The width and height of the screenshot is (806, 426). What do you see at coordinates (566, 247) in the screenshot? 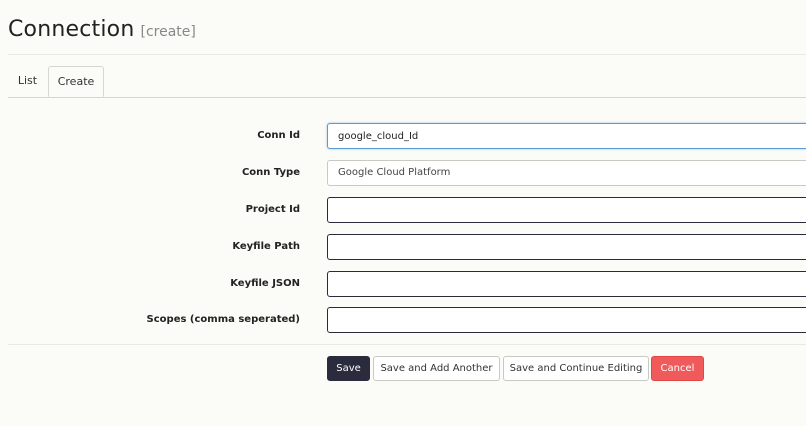
I see `keyfile-path-input` at bounding box center [566, 247].